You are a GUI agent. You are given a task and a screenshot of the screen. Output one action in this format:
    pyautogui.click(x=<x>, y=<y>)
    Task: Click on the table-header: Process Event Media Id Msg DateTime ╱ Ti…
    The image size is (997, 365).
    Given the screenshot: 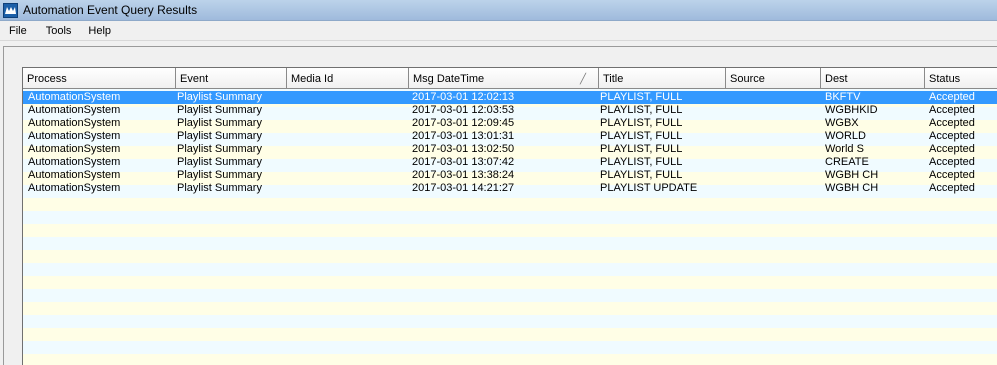 What is the action you would take?
    pyautogui.click(x=510, y=78)
    